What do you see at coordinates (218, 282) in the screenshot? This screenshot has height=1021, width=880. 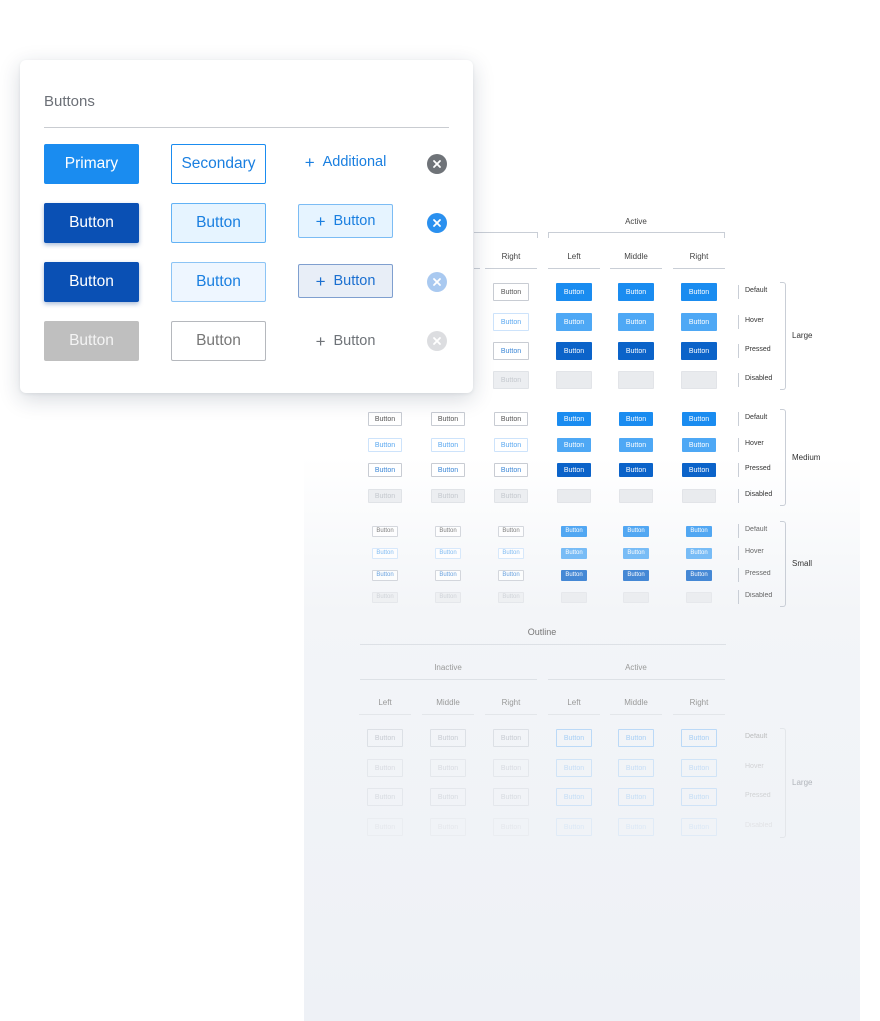 I see `secondary-button-pressed: Button` at bounding box center [218, 282].